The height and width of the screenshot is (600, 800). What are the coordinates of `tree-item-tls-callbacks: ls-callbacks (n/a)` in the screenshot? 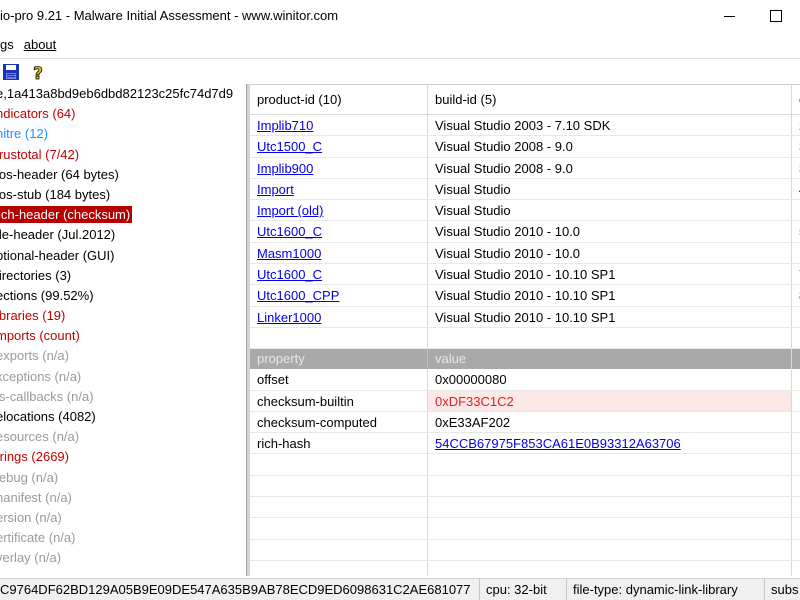 It's located at (123, 397).